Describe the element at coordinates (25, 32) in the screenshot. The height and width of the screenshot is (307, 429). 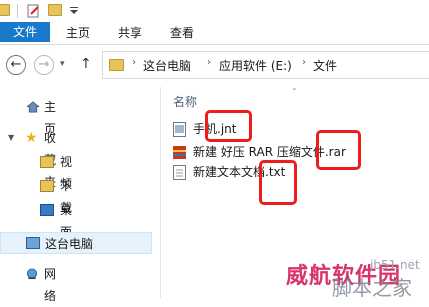
I see `tab-file: 文件` at that location.